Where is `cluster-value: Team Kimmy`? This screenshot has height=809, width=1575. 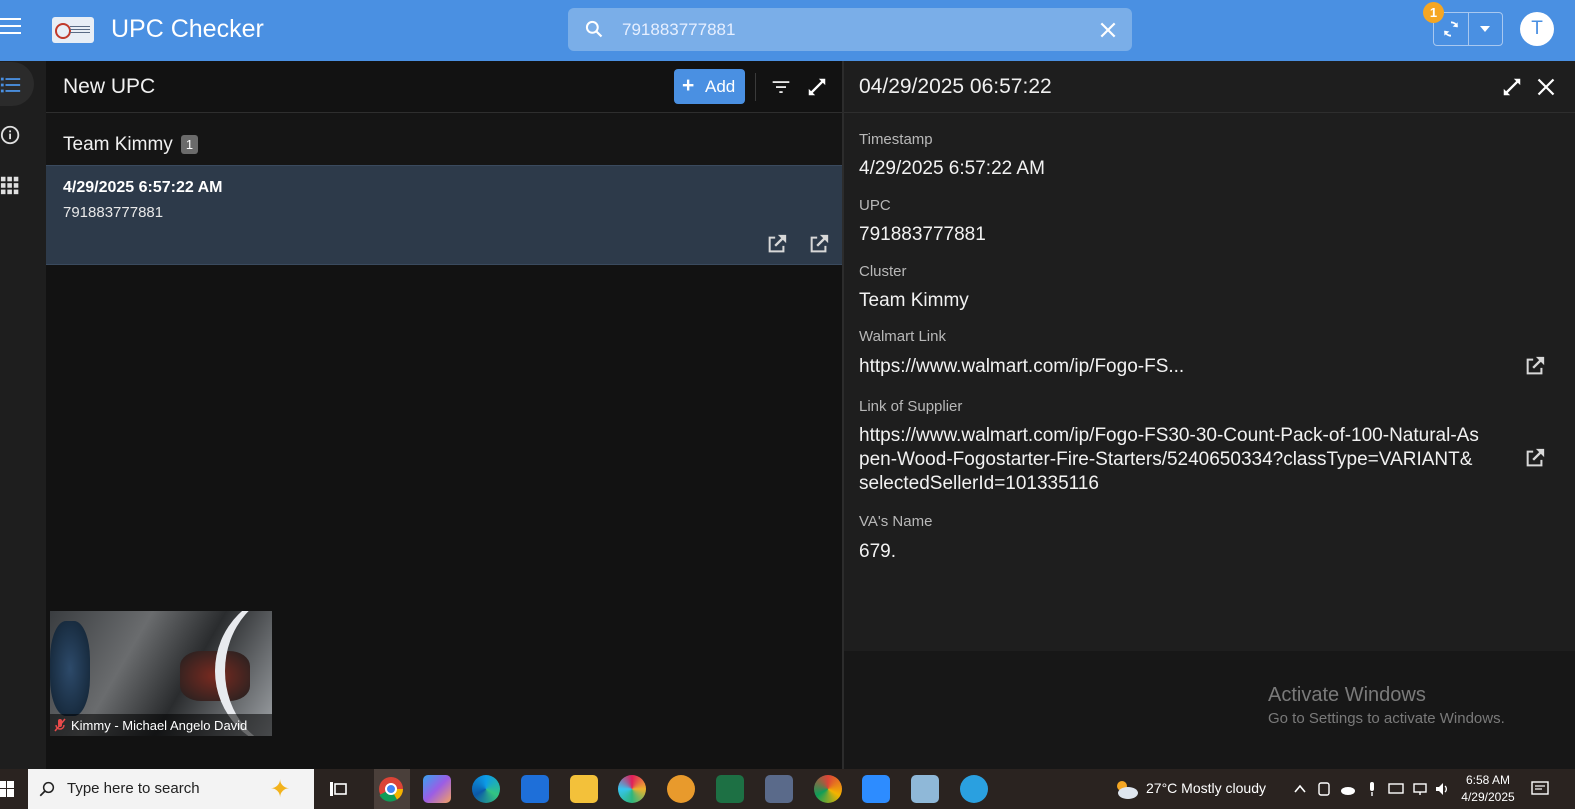
cluster-value: Team Kimmy is located at coordinates (914, 300).